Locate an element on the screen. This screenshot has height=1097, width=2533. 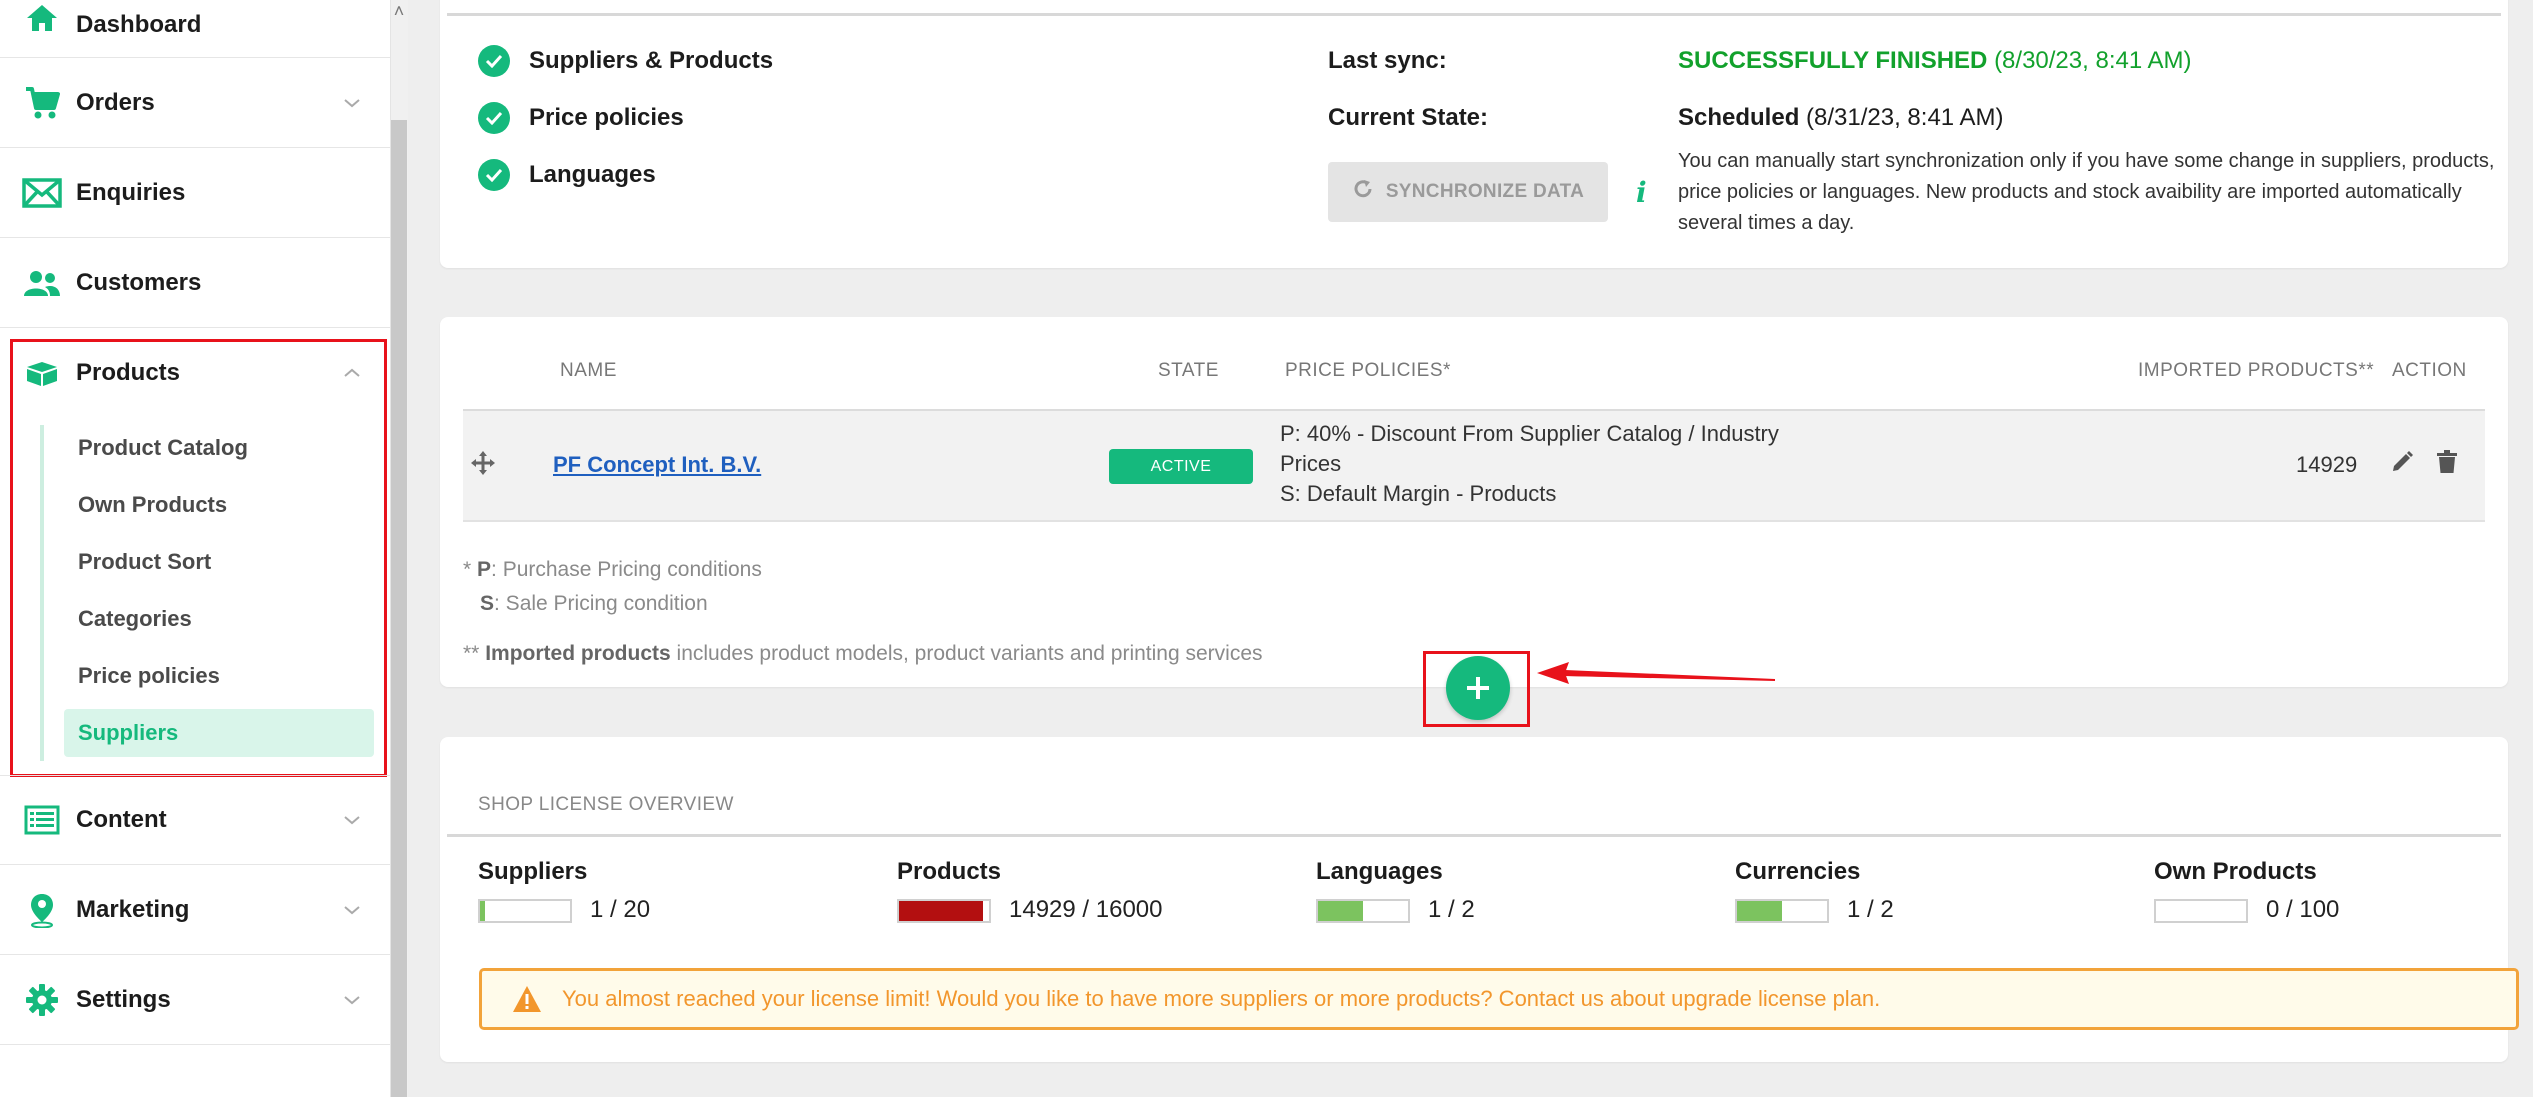
sidebar-item-label: Orders is located at coordinates (115, 102).